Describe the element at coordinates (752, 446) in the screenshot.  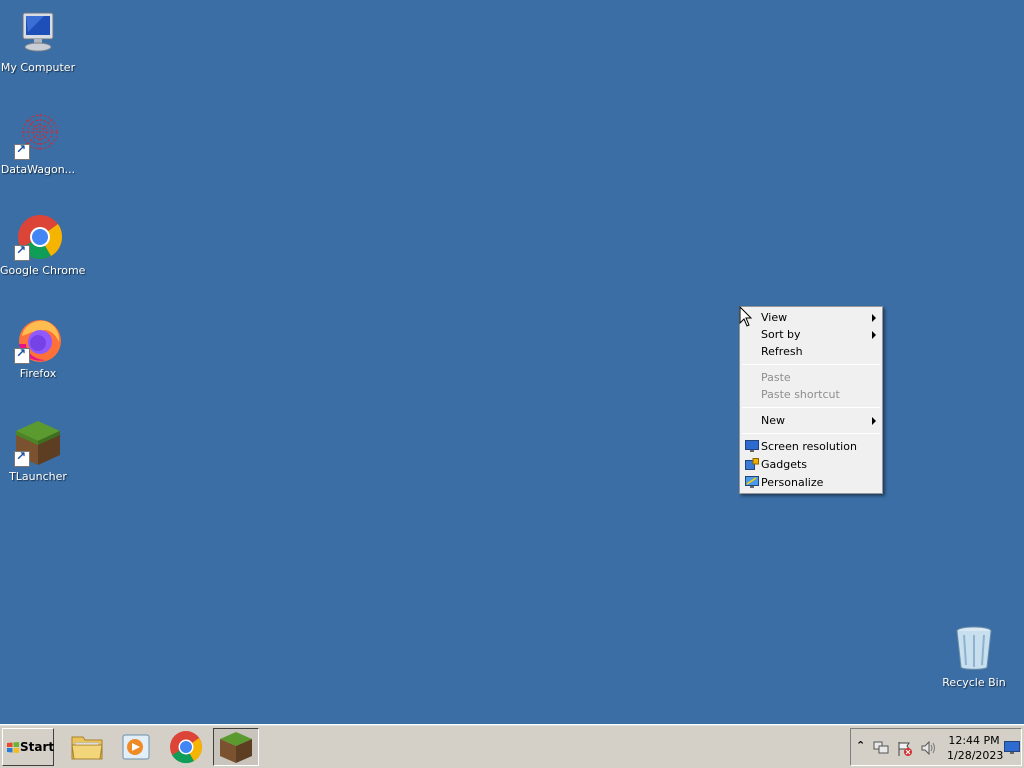
I see `screen-resolution-icon` at that location.